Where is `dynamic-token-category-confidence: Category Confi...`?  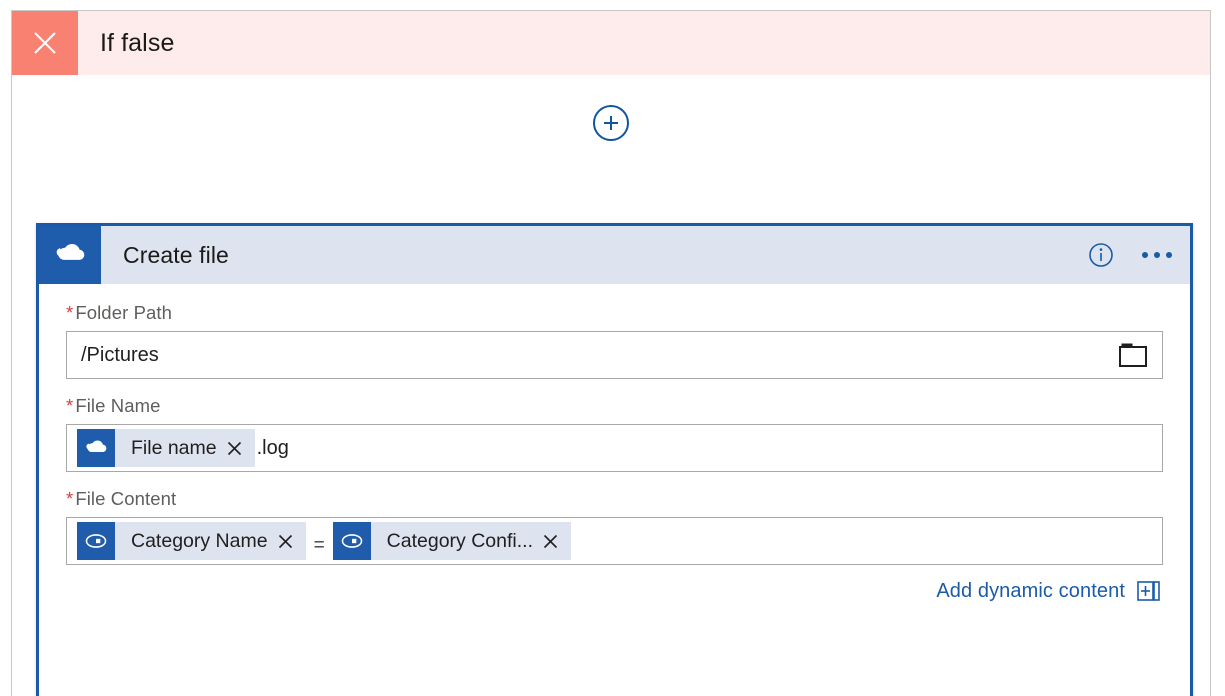 dynamic-token-category-confidence: Category Confi... is located at coordinates (451, 541).